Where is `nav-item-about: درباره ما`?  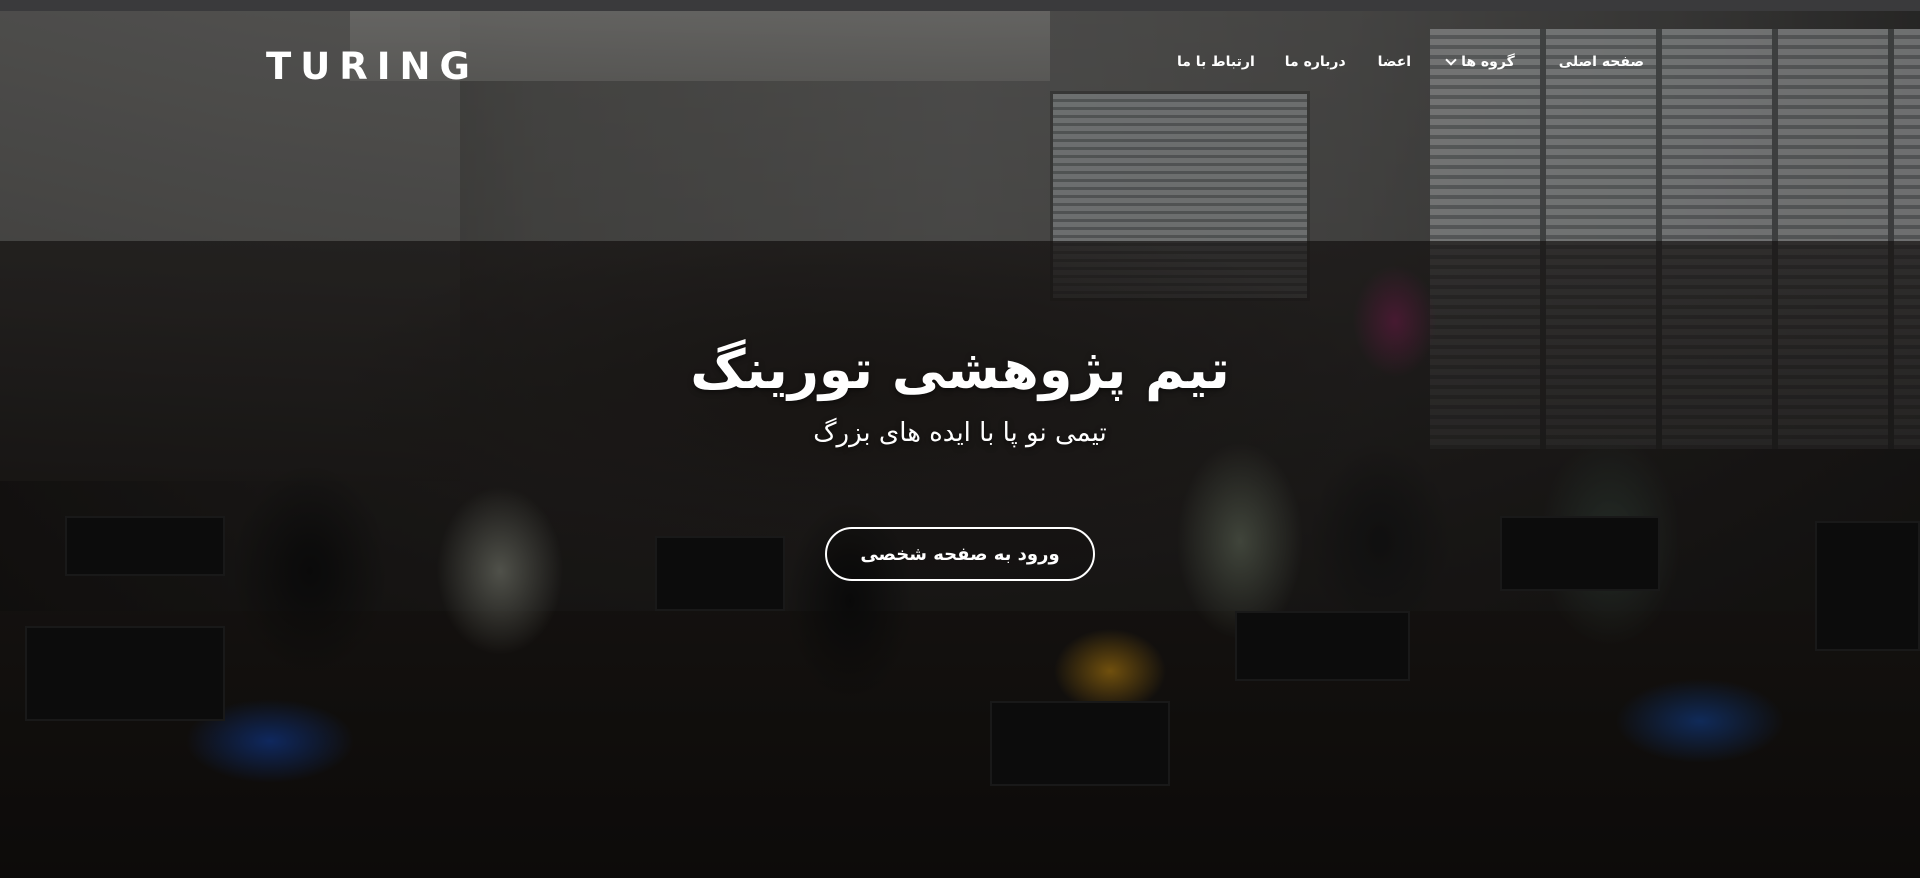
nav-item-about: درباره ما is located at coordinates (1315, 62).